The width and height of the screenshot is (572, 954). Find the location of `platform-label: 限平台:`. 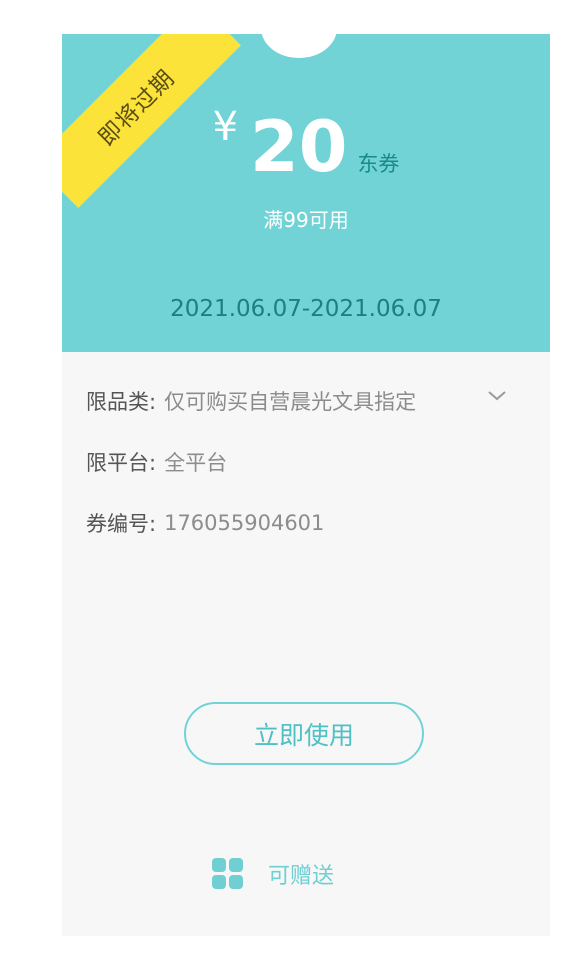

platform-label: 限平台: is located at coordinates (121, 463).